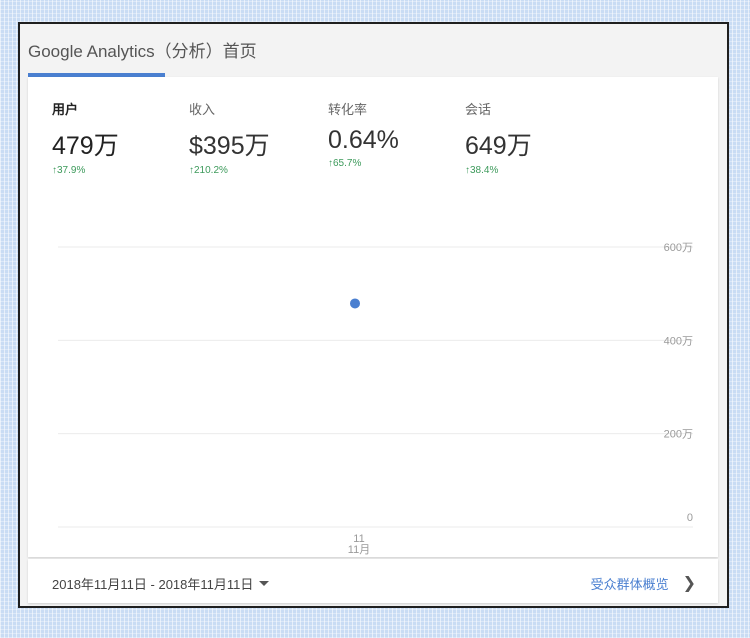  I want to click on y-tick-label: 0, so click(690, 518).